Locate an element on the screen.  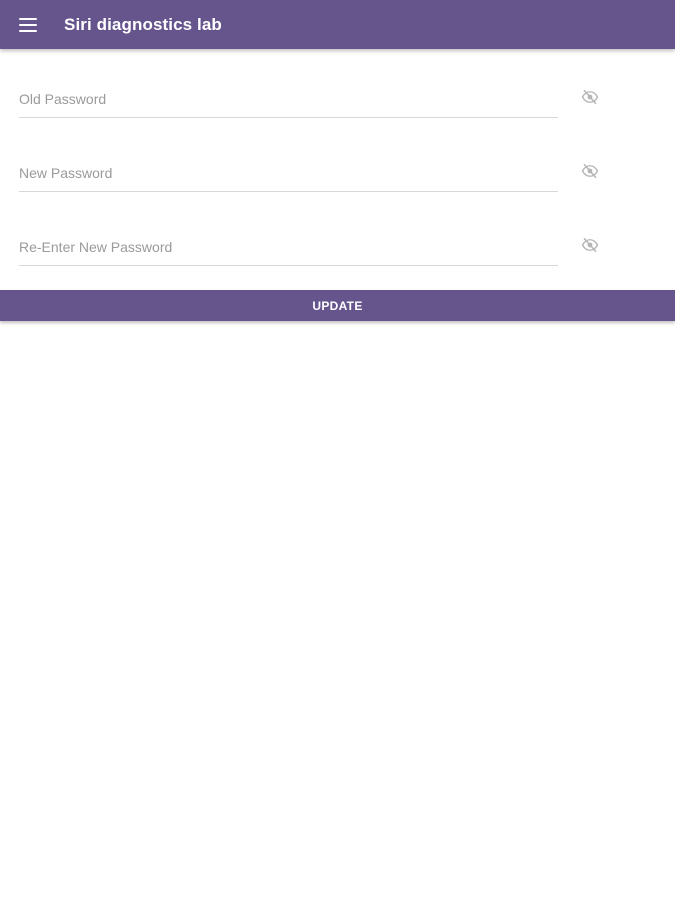
reenter-password-row is located at coordinates (319, 246).